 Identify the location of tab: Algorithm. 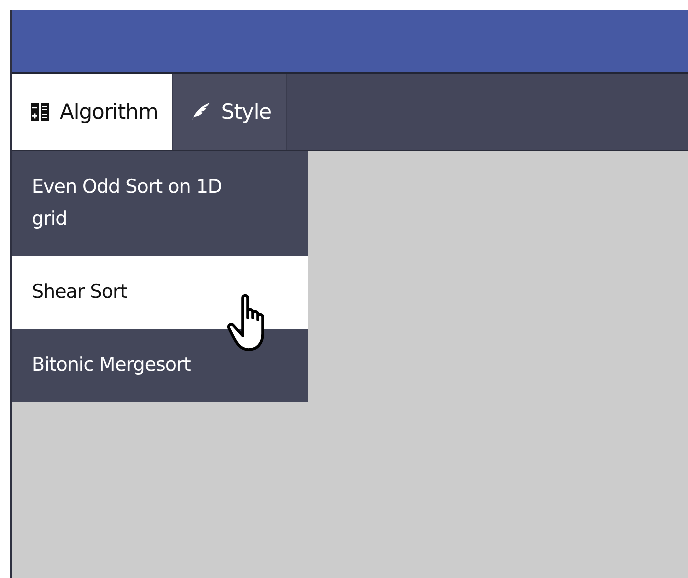
(93, 112).